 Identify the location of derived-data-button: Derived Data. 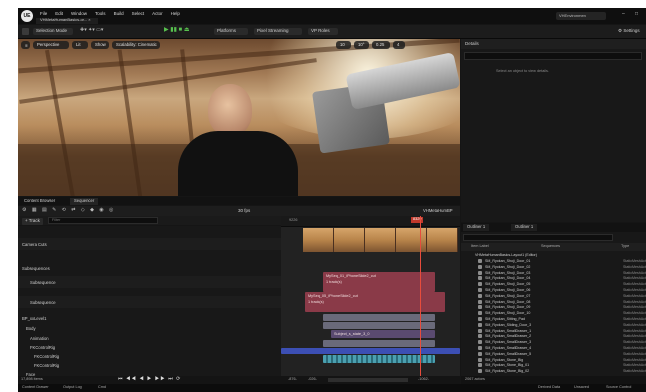
(549, 387).